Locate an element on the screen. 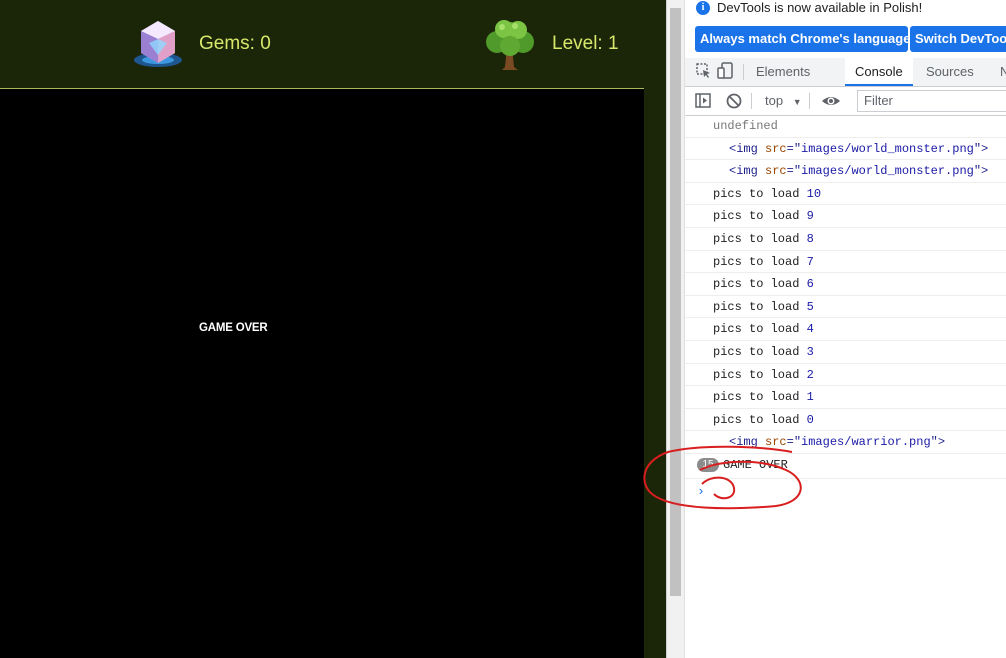  tab-sources: Sources is located at coordinates (950, 72).